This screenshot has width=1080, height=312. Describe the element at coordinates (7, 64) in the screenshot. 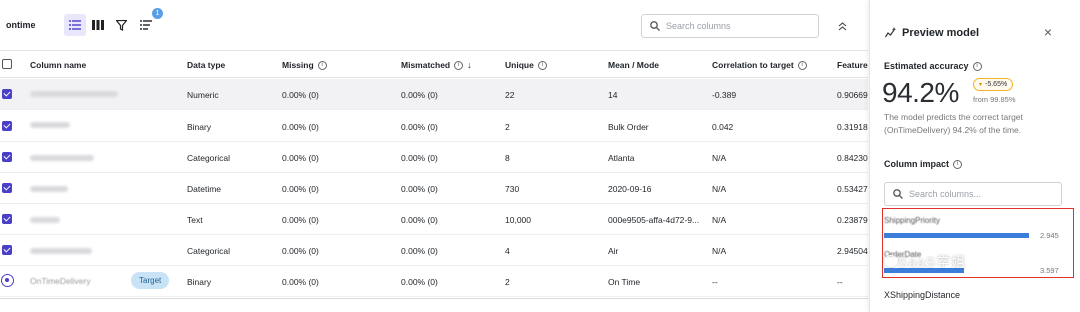

I see `select-all-checkbox` at that location.